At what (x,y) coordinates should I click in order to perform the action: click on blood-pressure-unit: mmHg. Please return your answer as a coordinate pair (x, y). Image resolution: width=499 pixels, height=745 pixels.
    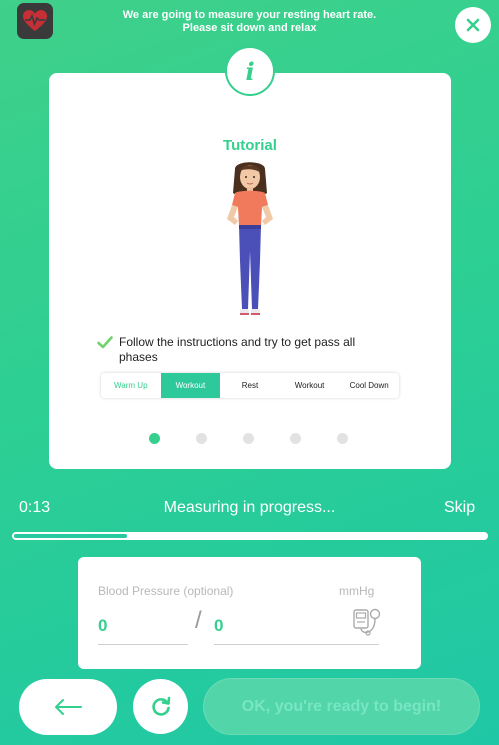
    Looking at the image, I should click on (357, 591).